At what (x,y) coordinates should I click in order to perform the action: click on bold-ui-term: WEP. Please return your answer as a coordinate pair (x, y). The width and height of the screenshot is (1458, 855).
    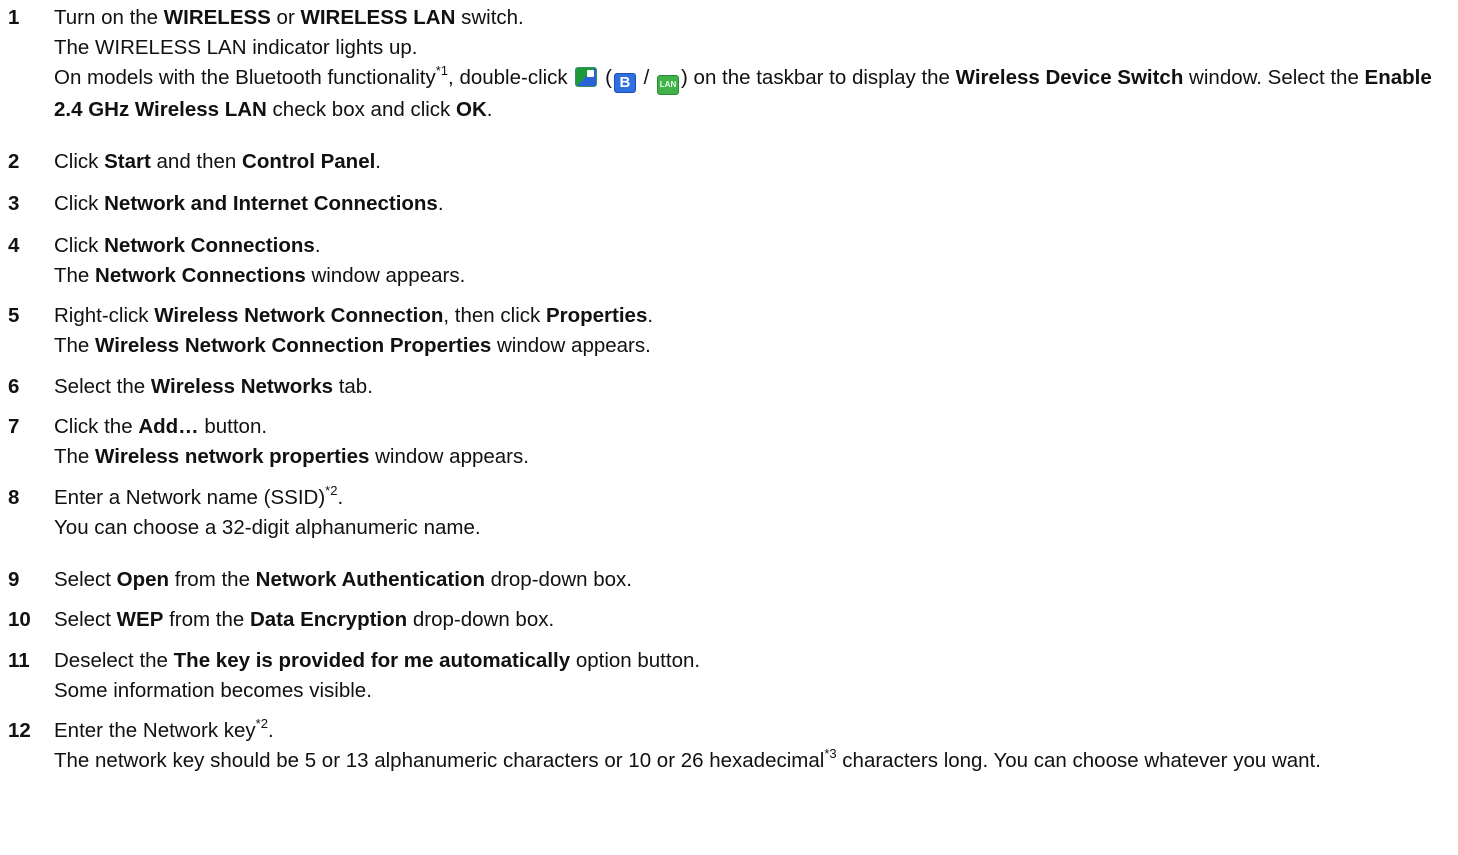
    Looking at the image, I should click on (140, 619).